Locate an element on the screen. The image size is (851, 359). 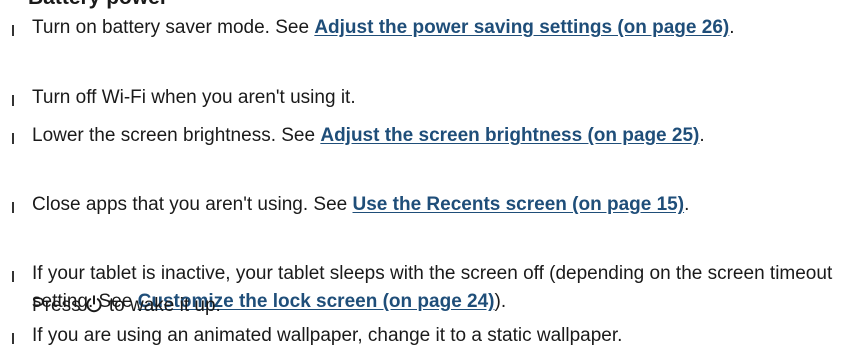
power-icon is located at coordinates (94, 308).